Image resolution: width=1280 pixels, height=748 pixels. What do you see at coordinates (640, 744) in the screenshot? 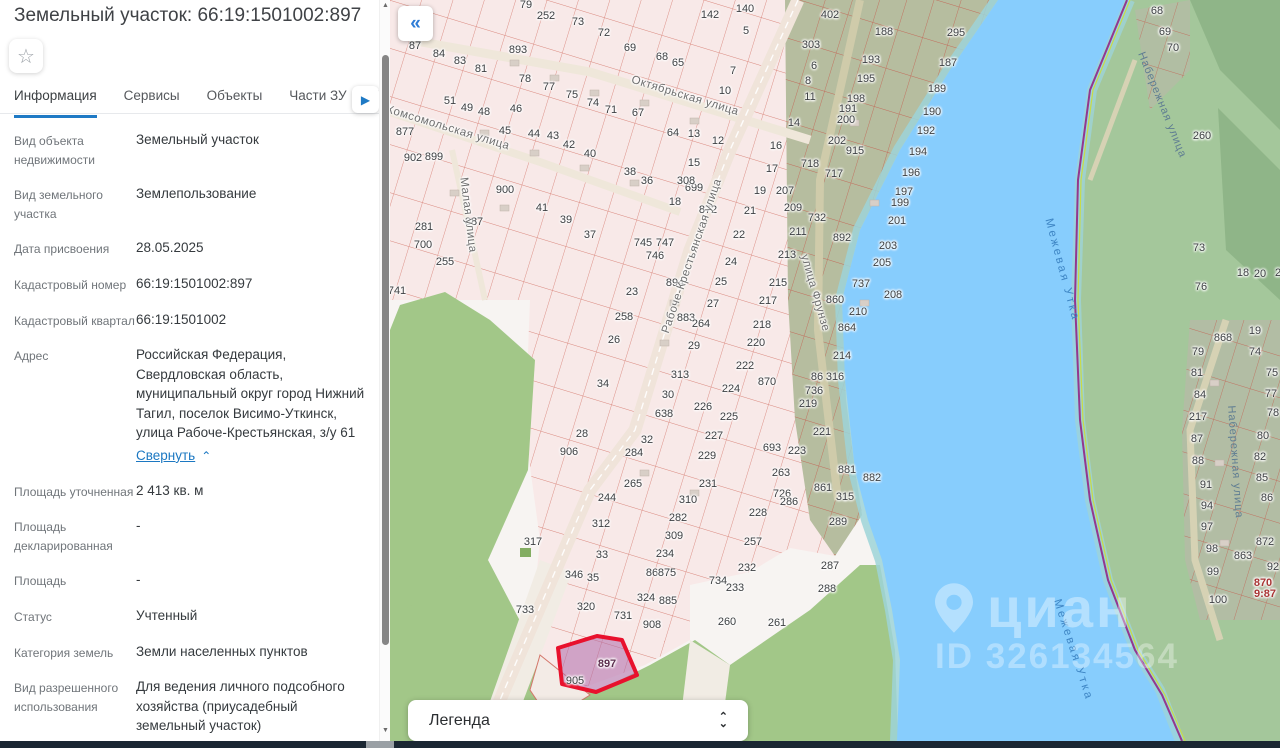
I see `horizontal-scrollbar` at bounding box center [640, 744].